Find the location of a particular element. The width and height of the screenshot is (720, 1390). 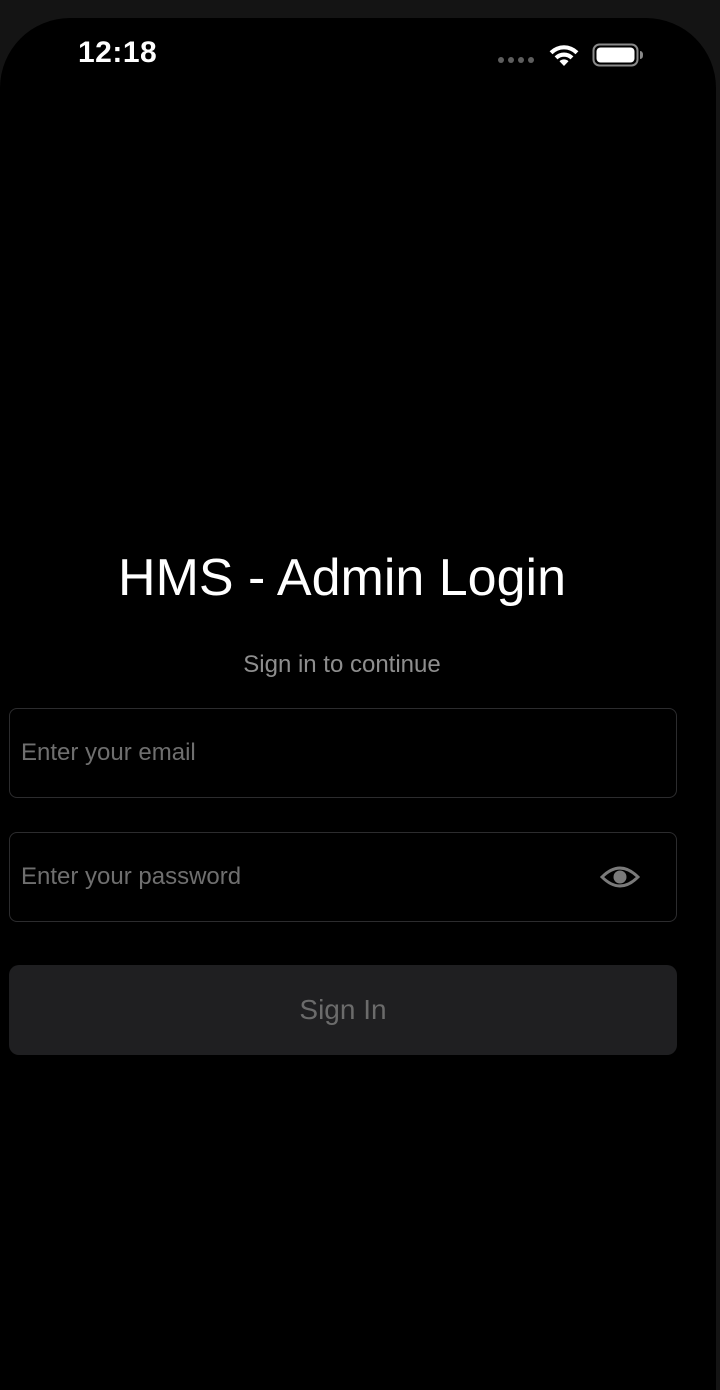

wifi-icon is located at coordinates (564, 55).